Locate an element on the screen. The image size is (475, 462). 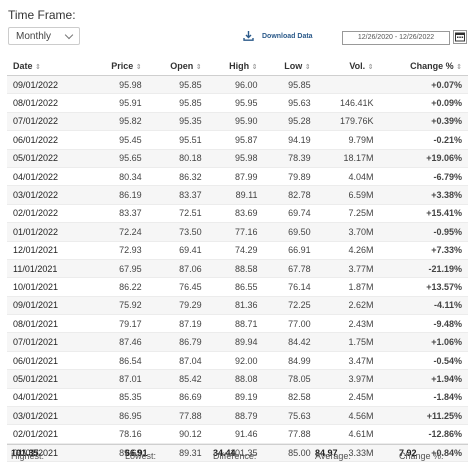
cell-high: 89.94 is located at coordinates (235, 342).